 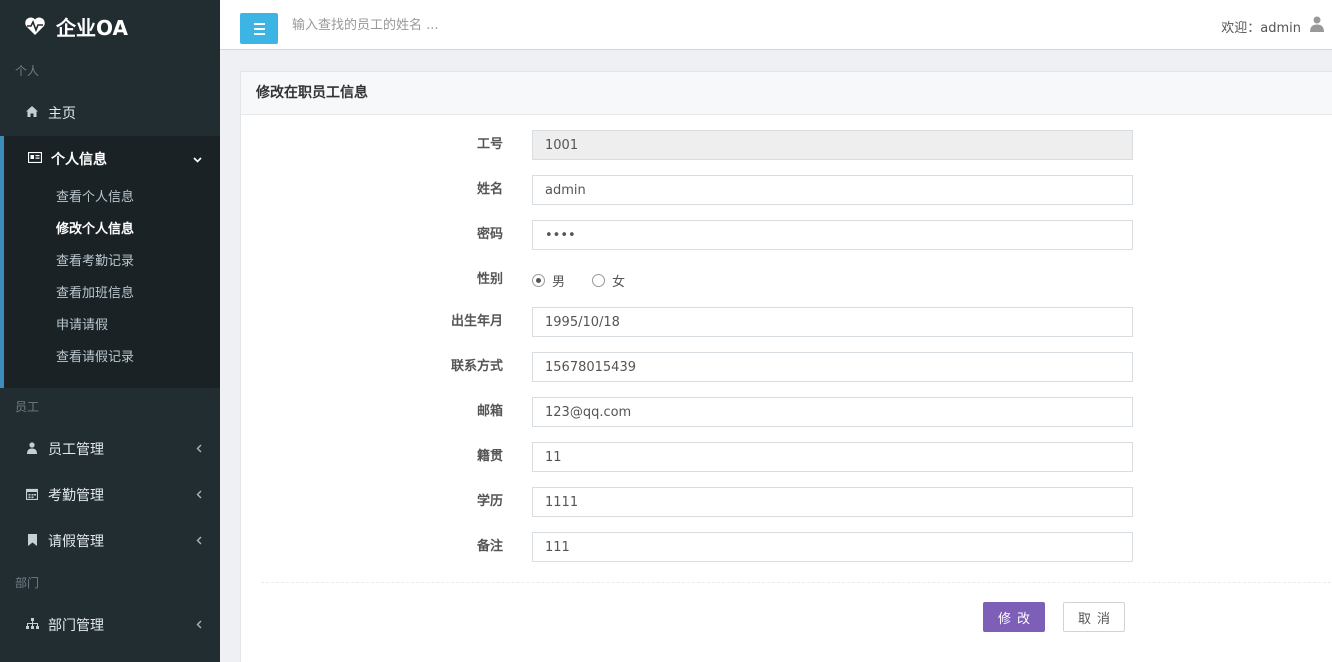 What do you see at coordinates (832, 235) in the screenshot?
I see `password-field` at bounding box center [832, 235].